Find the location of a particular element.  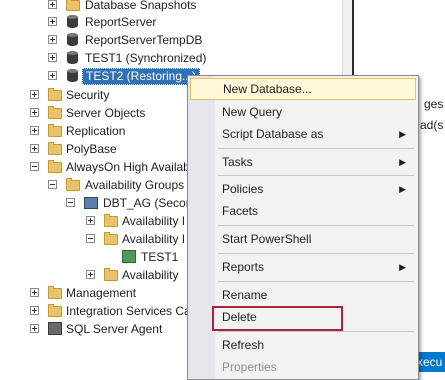

tree-node-test1: TEST1 (Synchronized) is located at coordinates (170, 58).